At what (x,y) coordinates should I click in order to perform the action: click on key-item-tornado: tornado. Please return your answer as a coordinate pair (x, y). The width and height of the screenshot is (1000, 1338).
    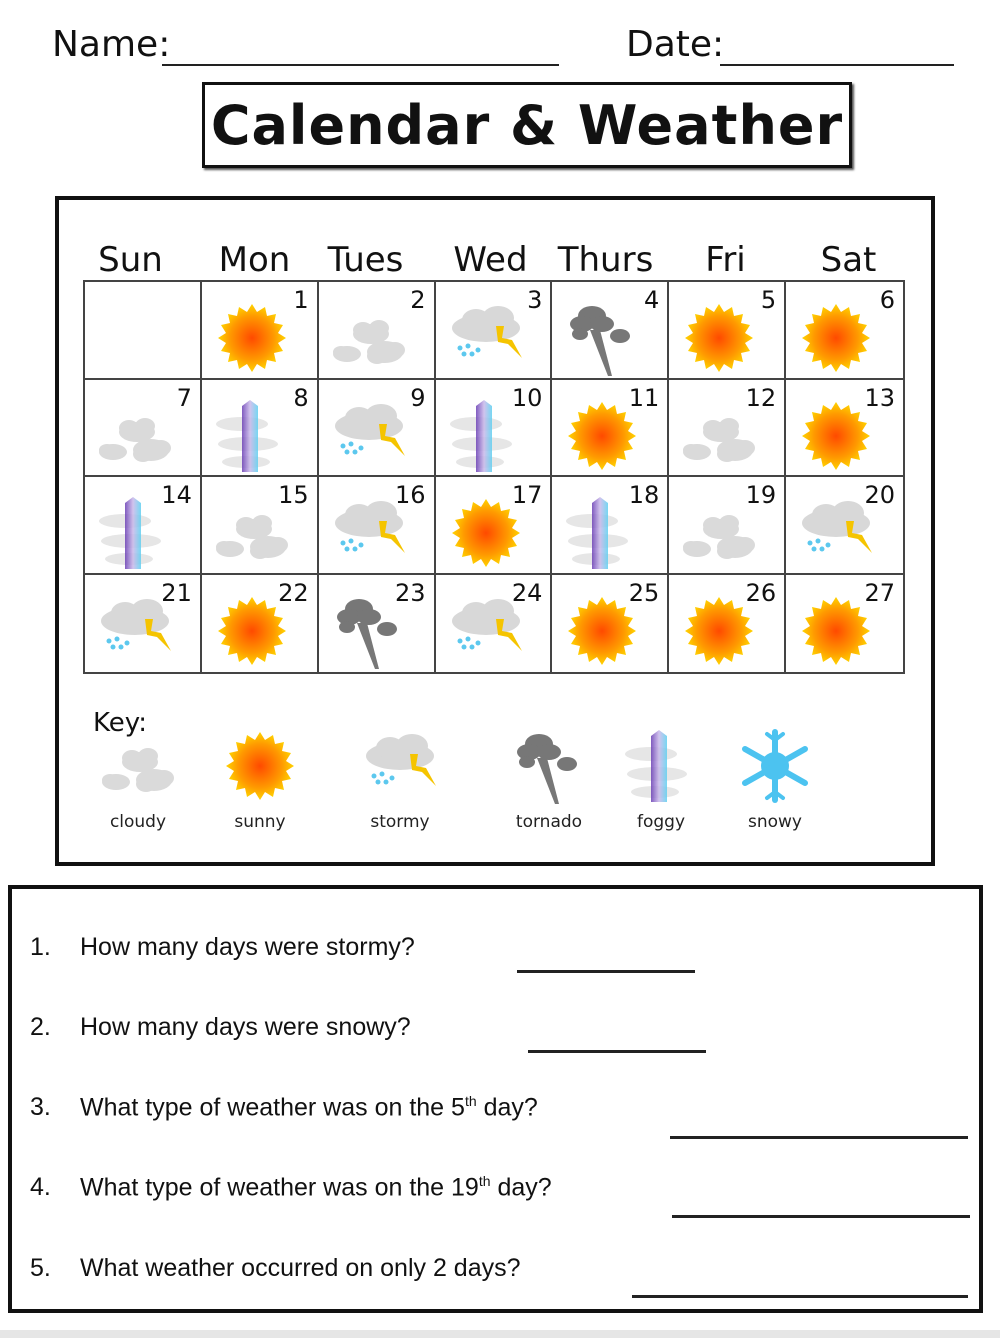
    Looking at the image, I should click on (549, 783).